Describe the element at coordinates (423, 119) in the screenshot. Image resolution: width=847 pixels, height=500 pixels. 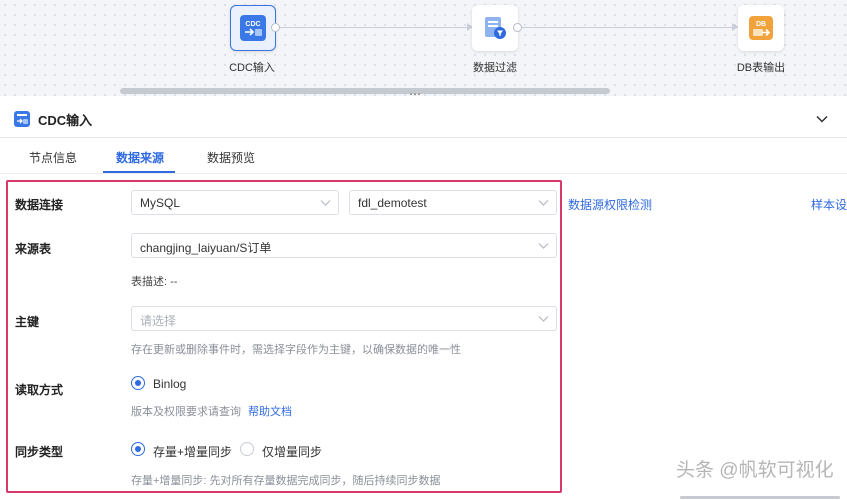
I see `panel-header: CDC输入` at that location.